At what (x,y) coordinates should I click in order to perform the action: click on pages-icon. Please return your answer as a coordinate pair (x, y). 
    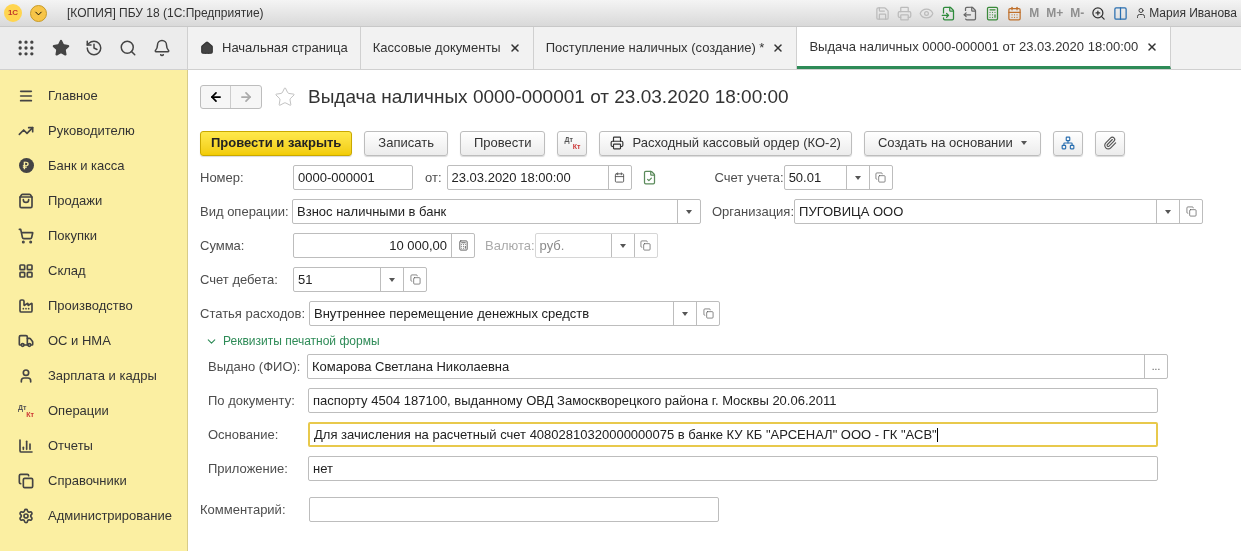
    Looking at the image, I should click on (26, 480).